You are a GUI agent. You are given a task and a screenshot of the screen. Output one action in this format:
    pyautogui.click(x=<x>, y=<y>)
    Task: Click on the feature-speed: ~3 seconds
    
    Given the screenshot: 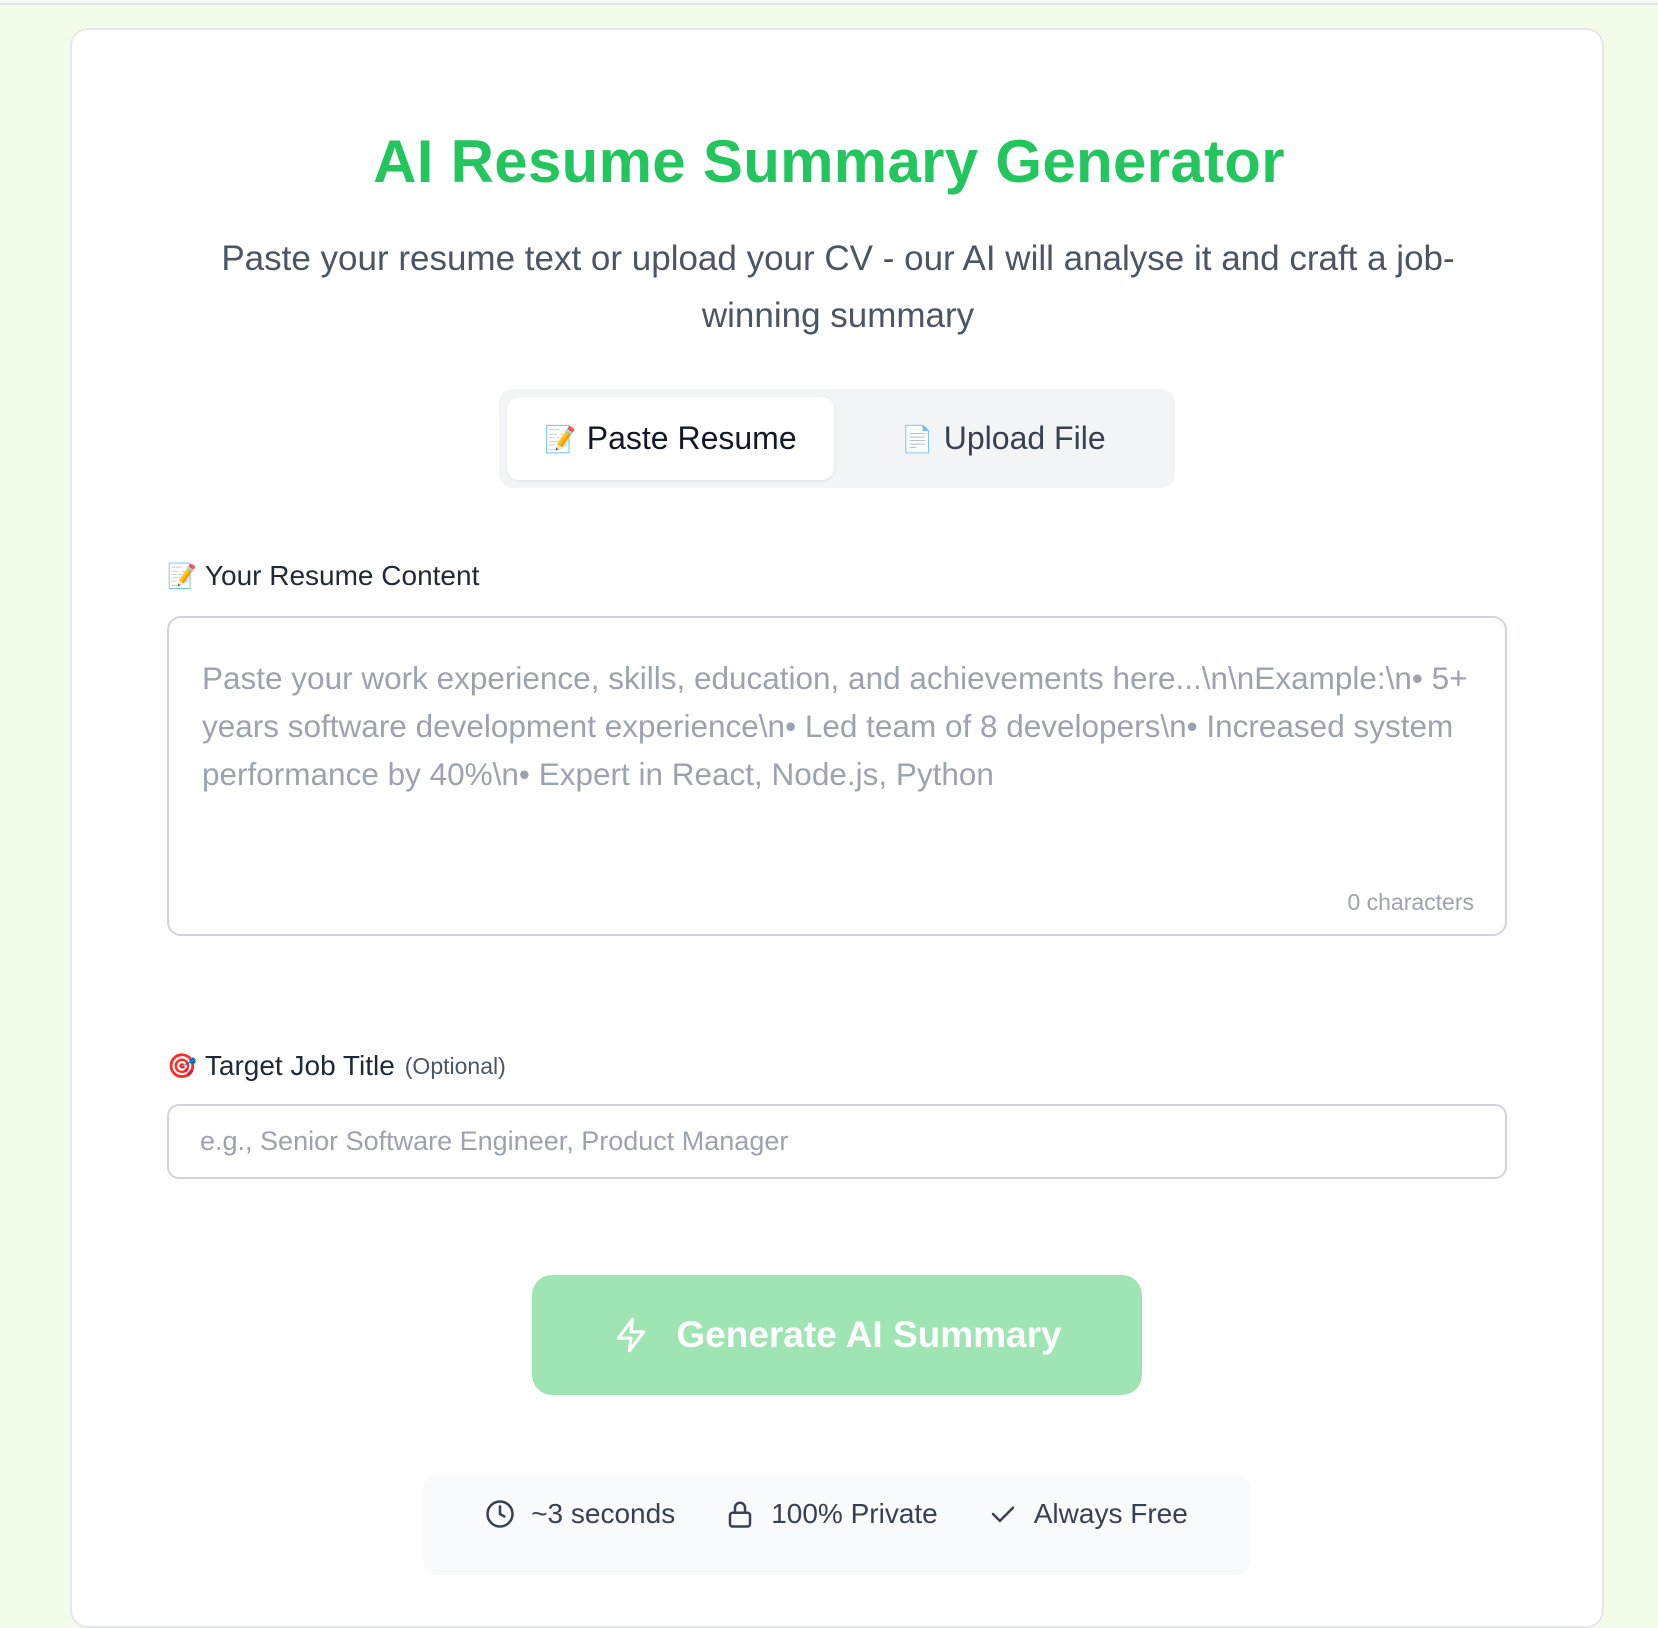 What is the action you would take?
    pyautogui.click(x=580, y=1514)
    